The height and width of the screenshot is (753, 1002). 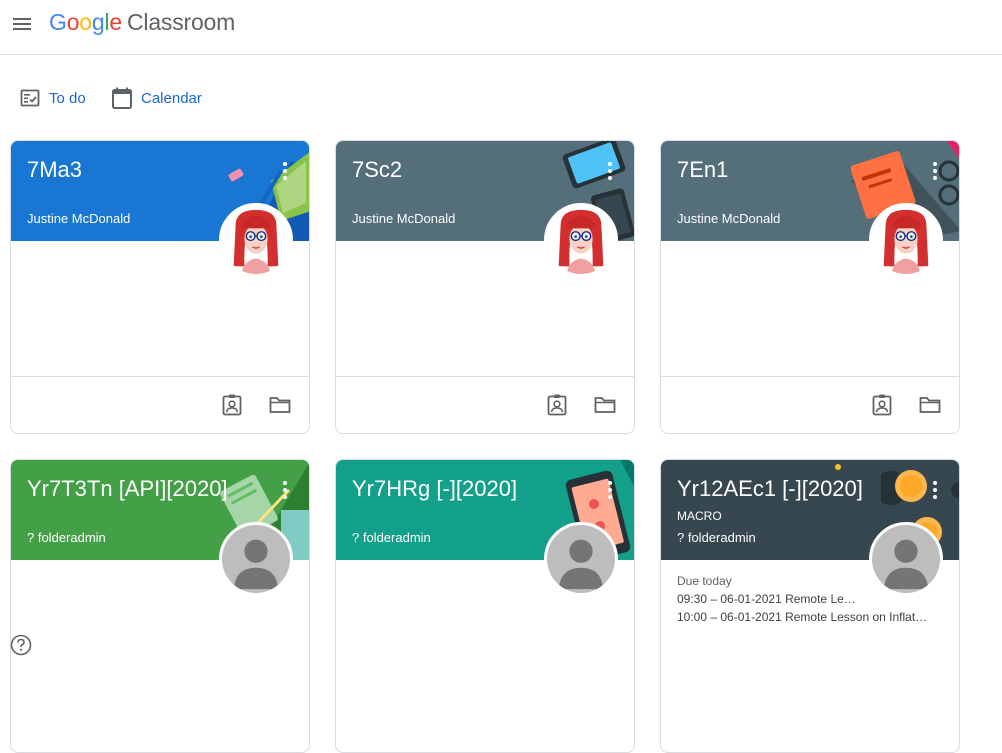 I want to click on class-card: 7En1 Justine McDonald, so click(x=810, y=287).